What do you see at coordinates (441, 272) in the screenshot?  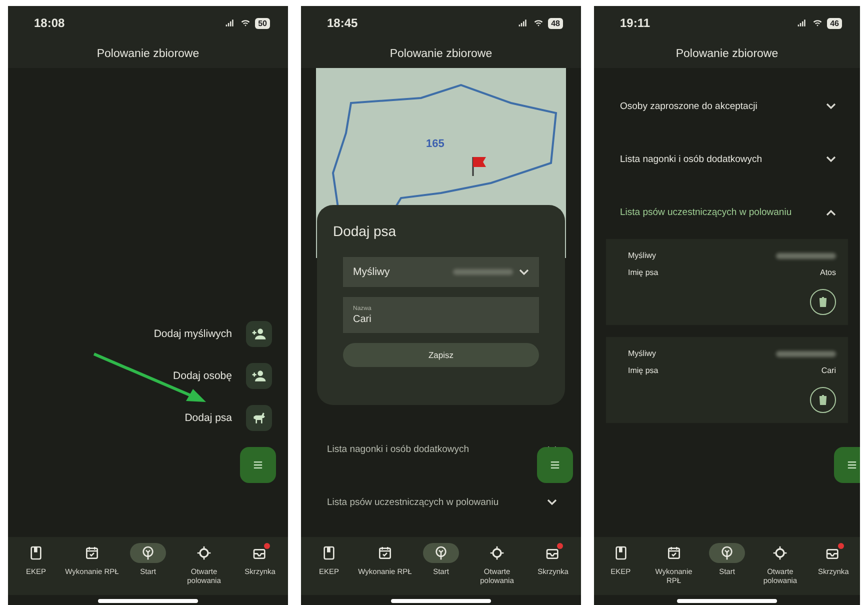 I see `hunter-select: Myśliwy` at bounding box center [441, 272].